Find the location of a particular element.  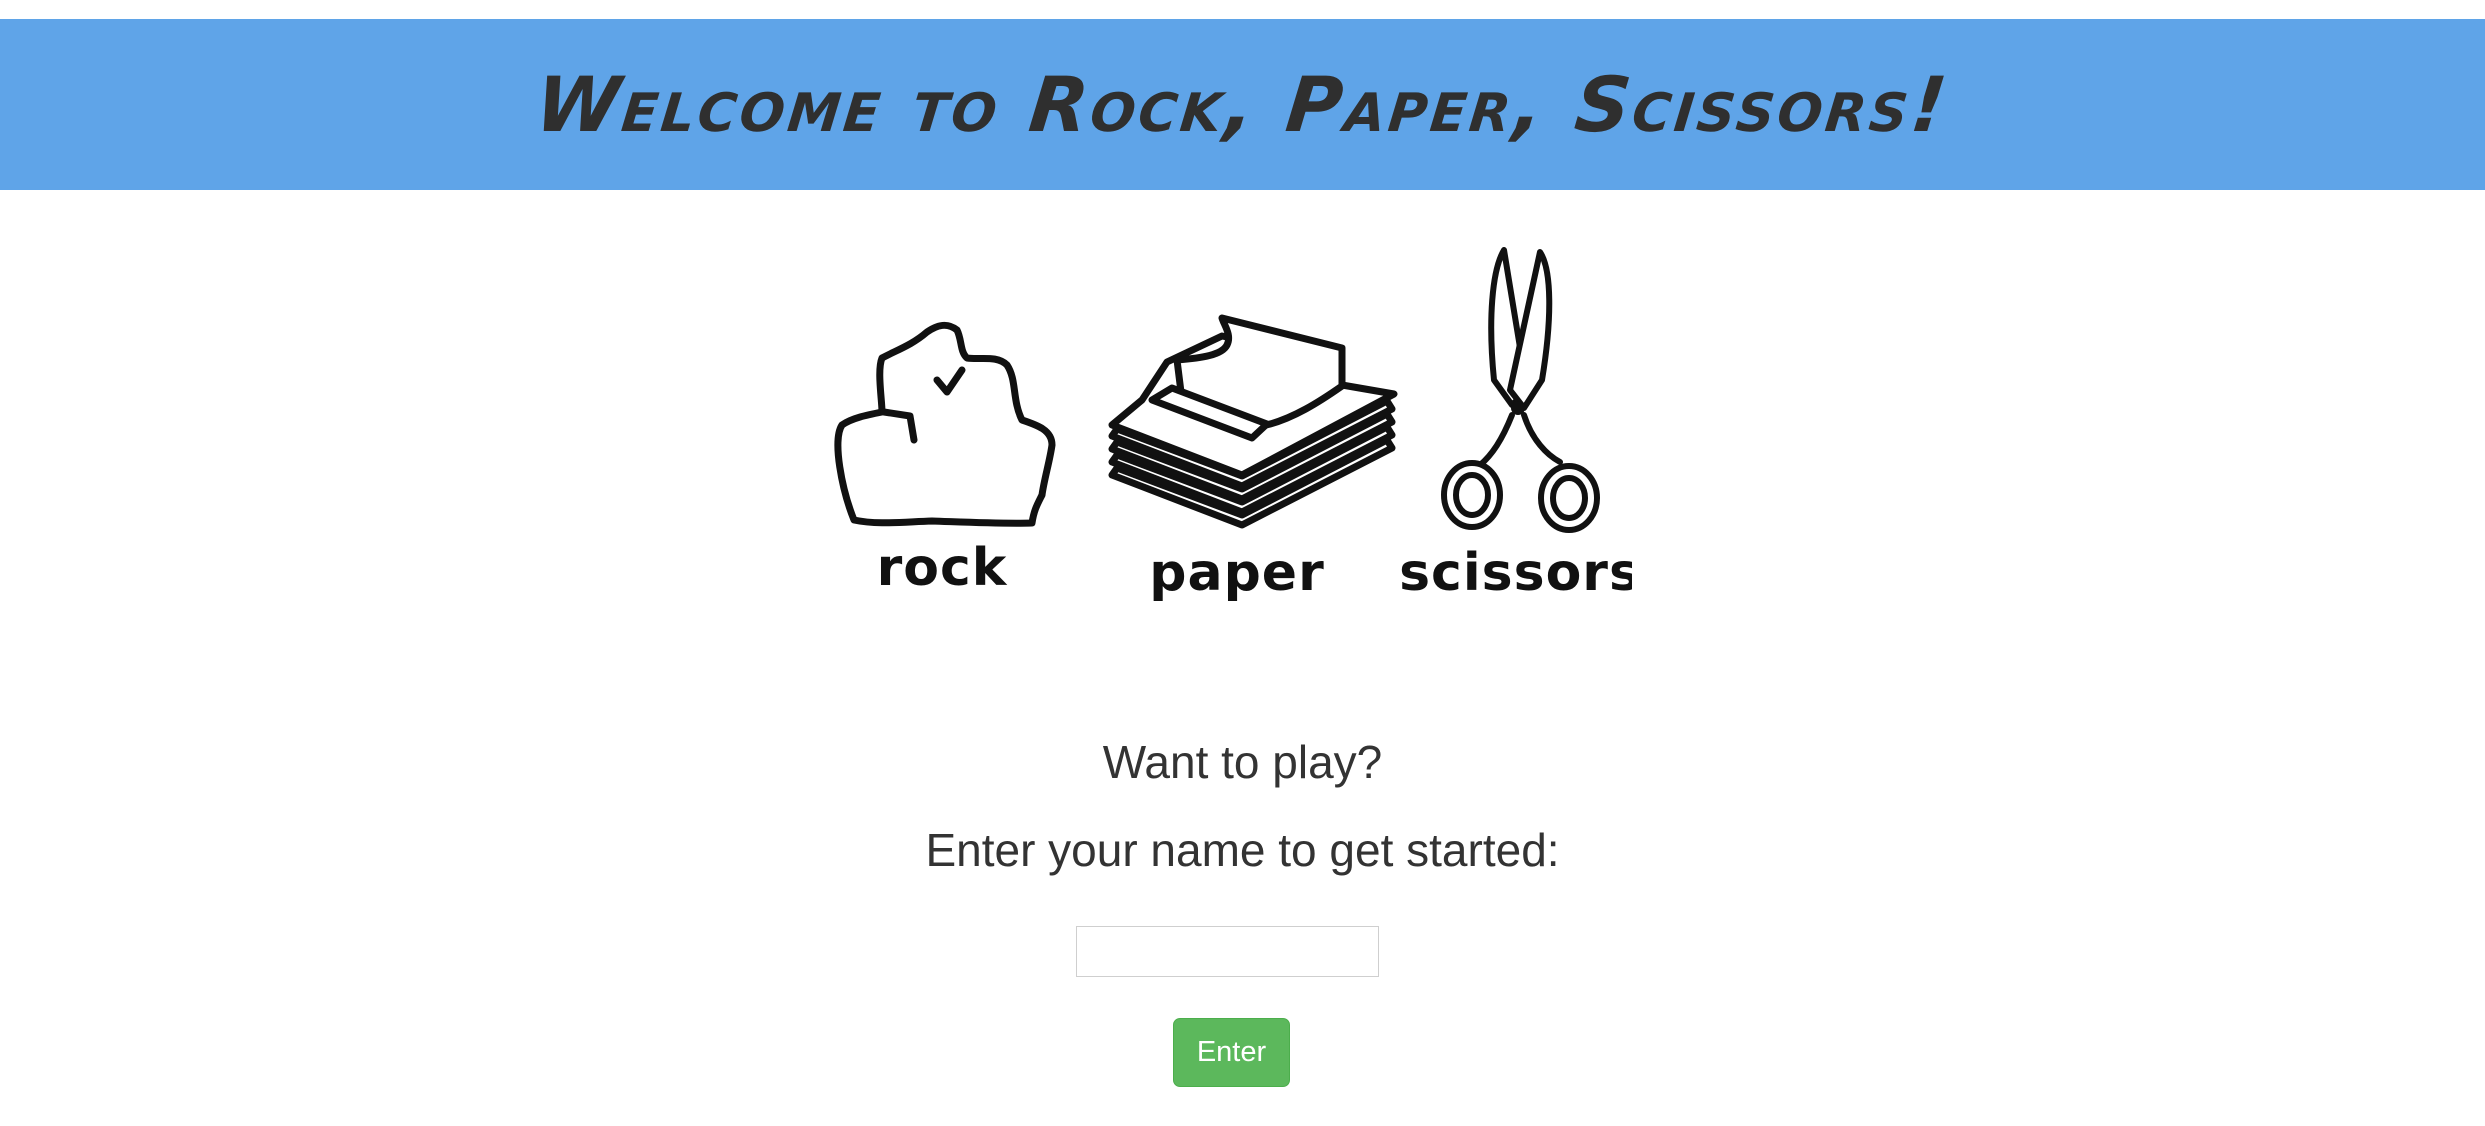

scissors-label: scissors is located at coordinates (1515, 573).